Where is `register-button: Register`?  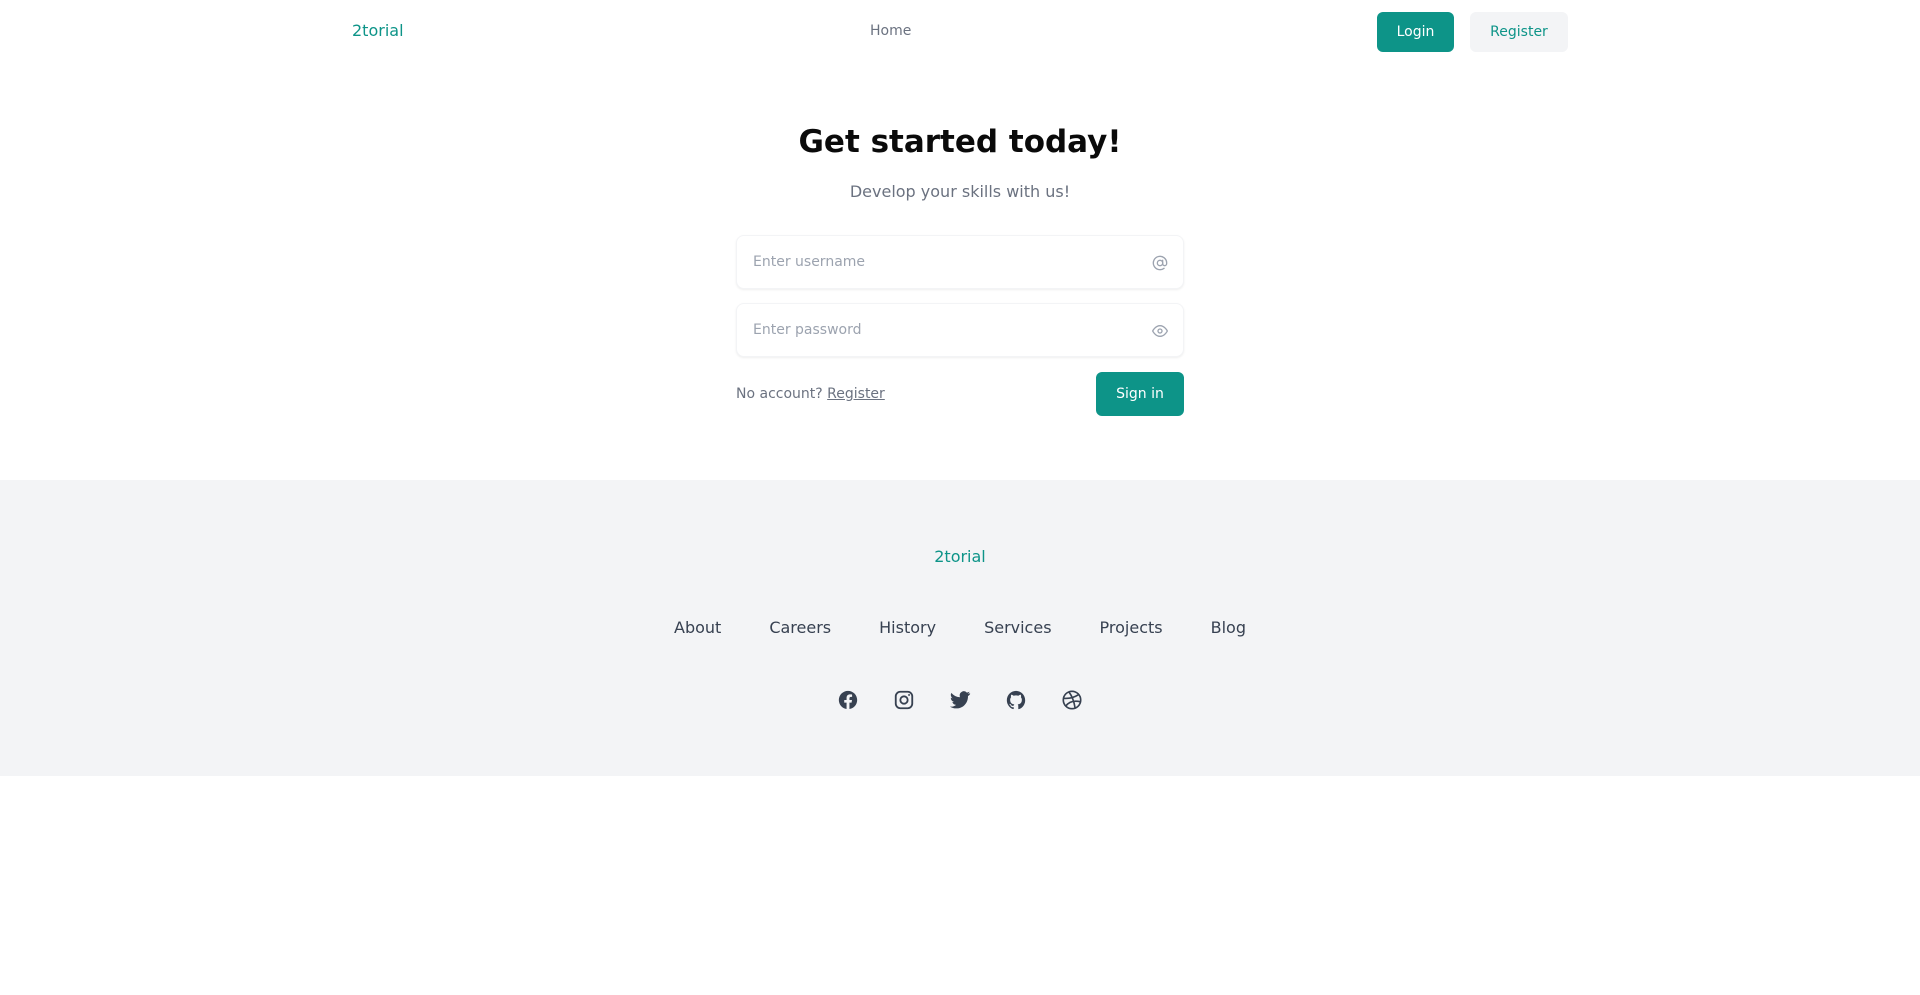 register-button: Register is located at coordinates (1519, 32).